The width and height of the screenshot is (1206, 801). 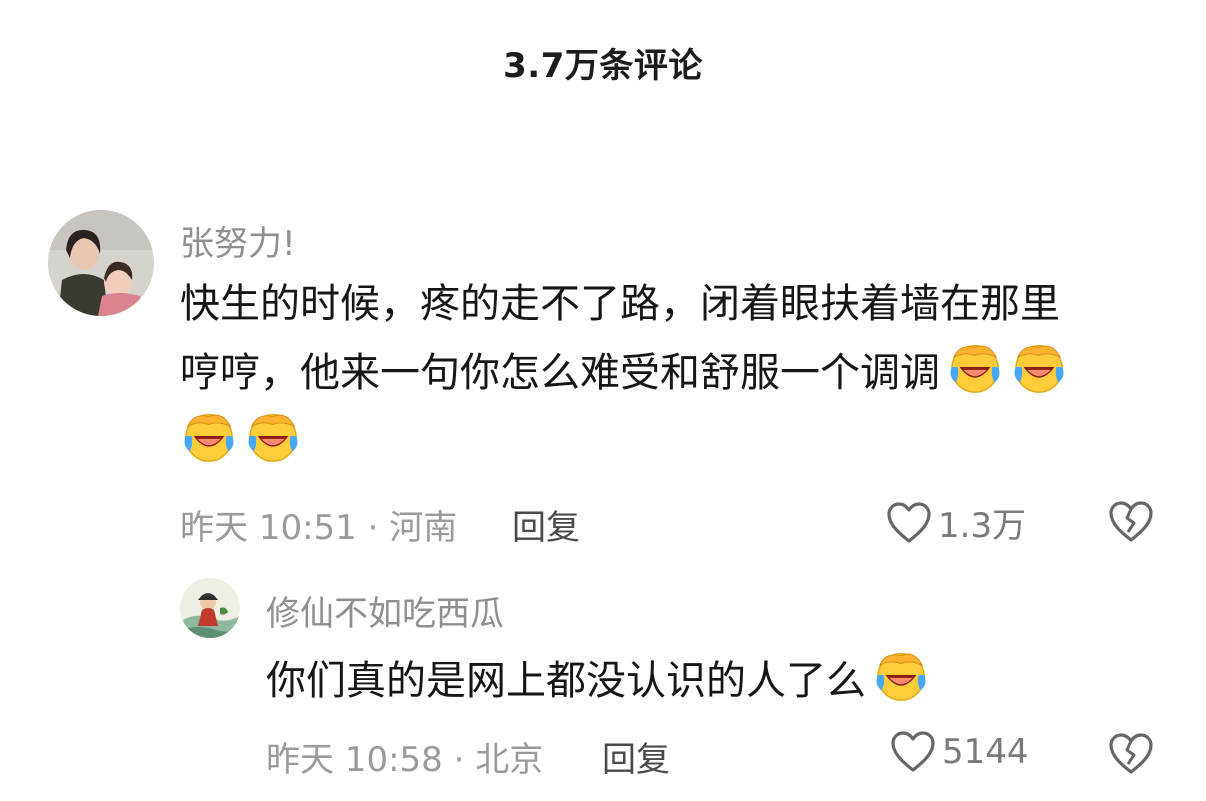 What do you see at coordinates (603, 66) in the screenshot?
I see `comments-count-title: 3.7万条评论` at bounding box center [603, 66].